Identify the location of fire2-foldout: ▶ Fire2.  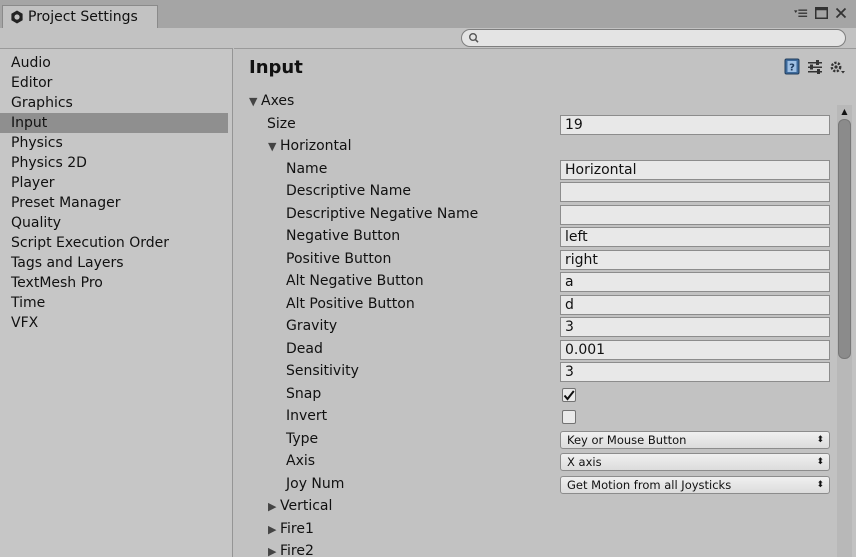
(291, 548).